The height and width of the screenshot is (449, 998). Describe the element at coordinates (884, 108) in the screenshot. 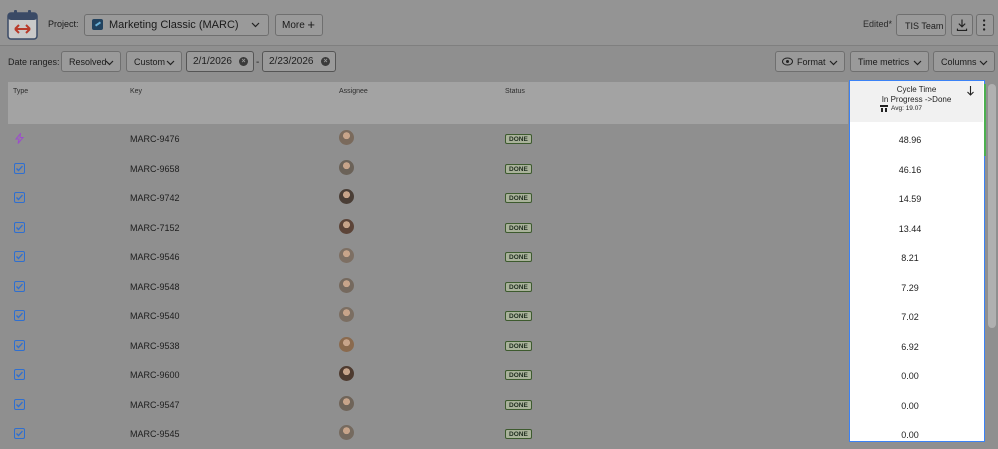

I see `average-icon` at that location.